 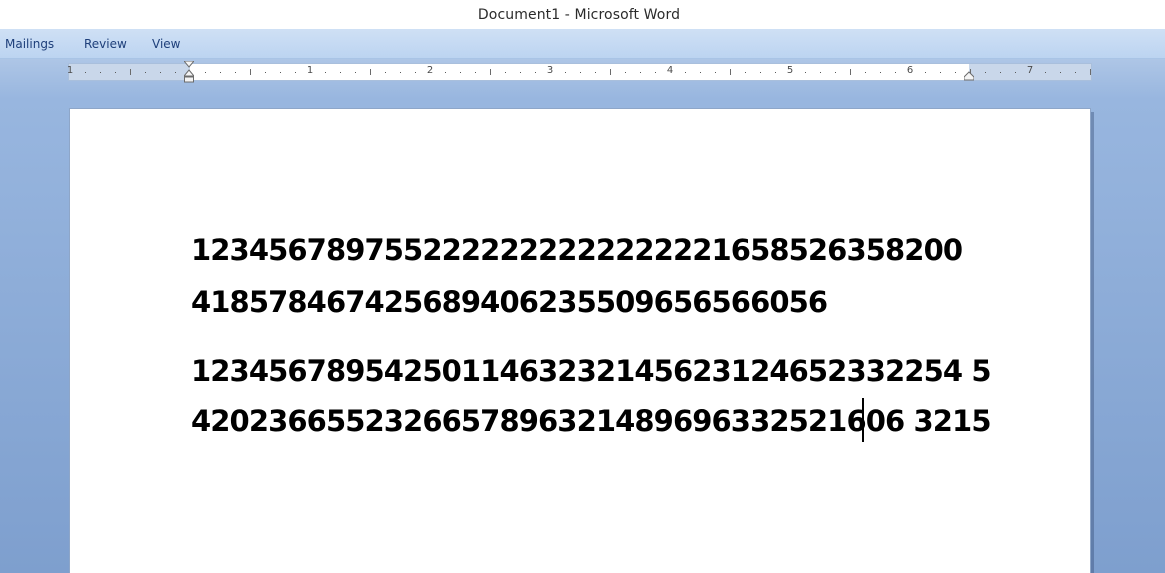 What do you see at coordinates (910, 70) in the screenshot?
I see `ruler-number: 6` at bounding box center [910, 70].